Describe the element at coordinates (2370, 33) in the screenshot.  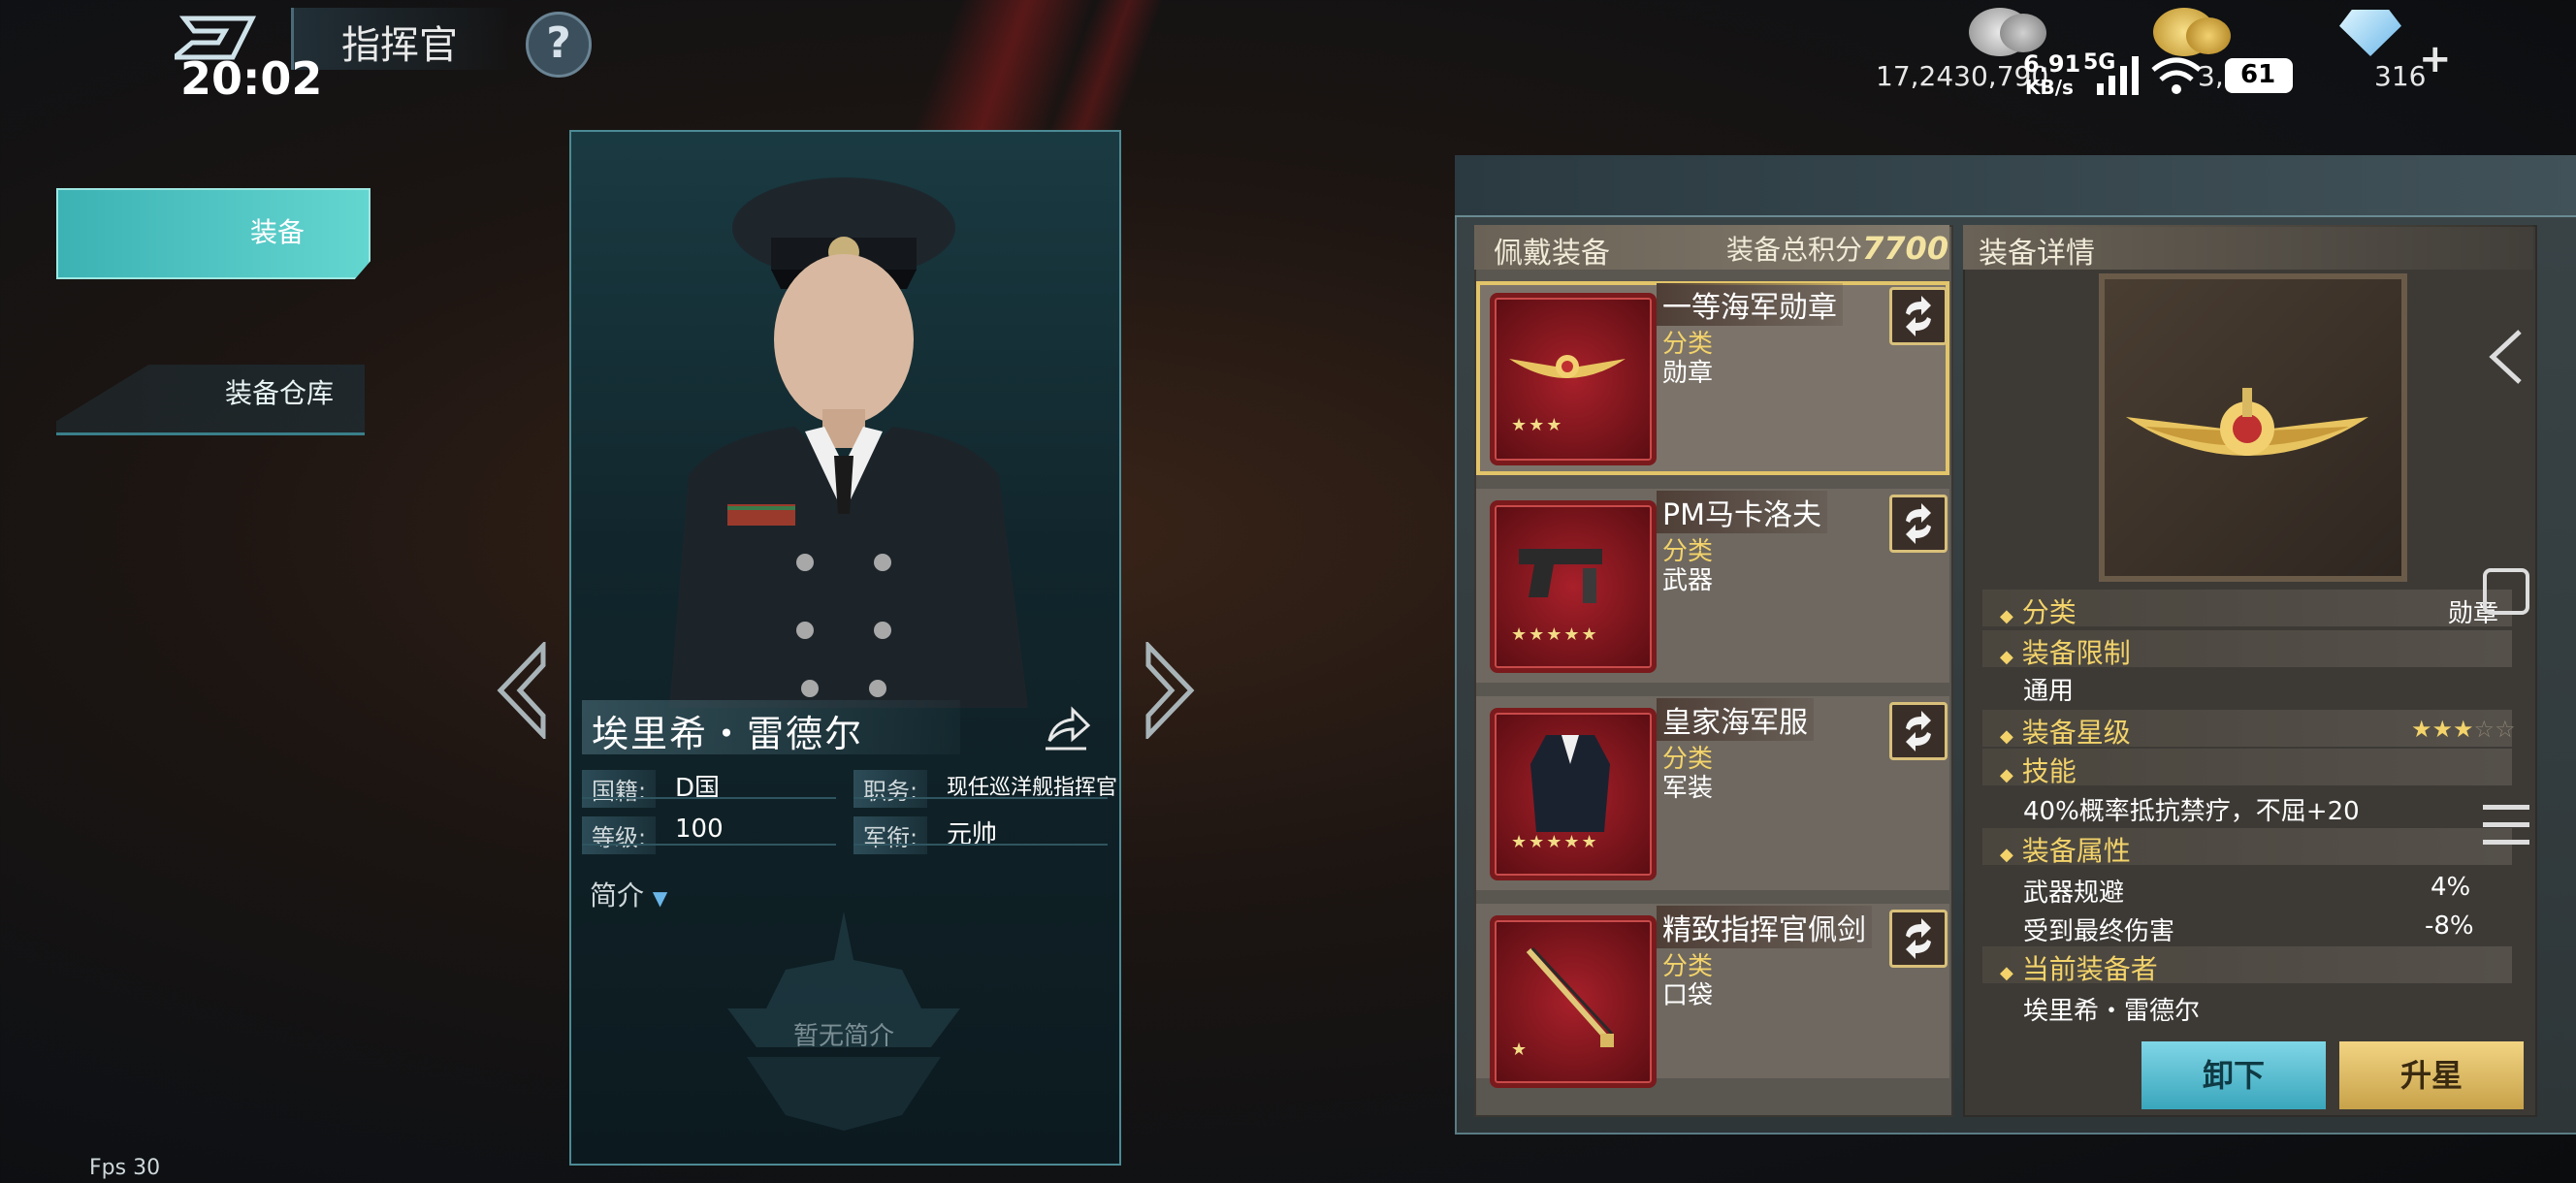
I see `gem-icon` at that location.